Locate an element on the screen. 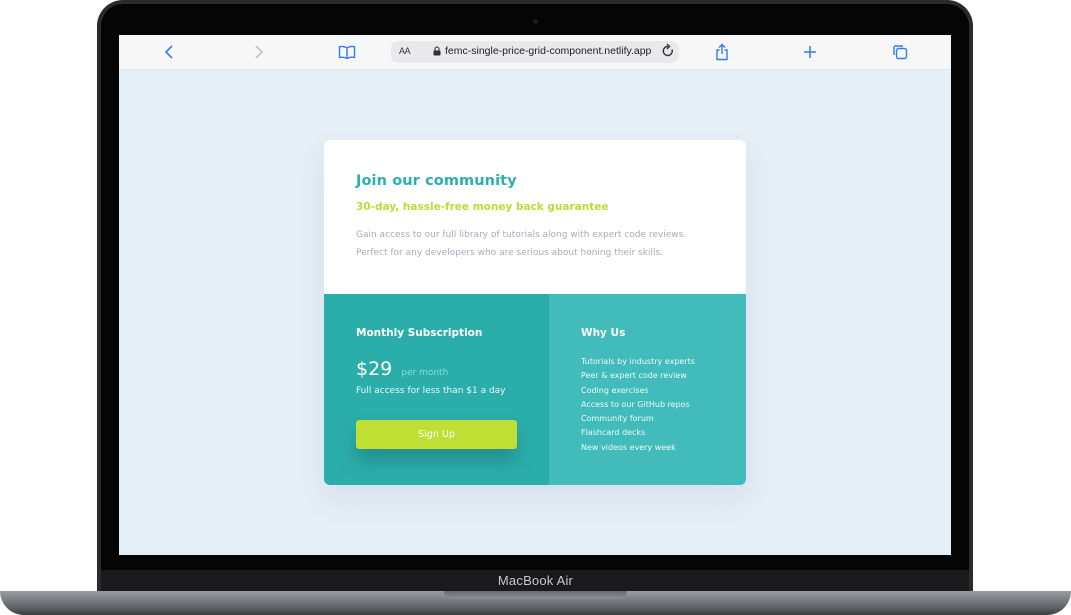  why-us-heading: Why Us is located at coordinates (603, 333).